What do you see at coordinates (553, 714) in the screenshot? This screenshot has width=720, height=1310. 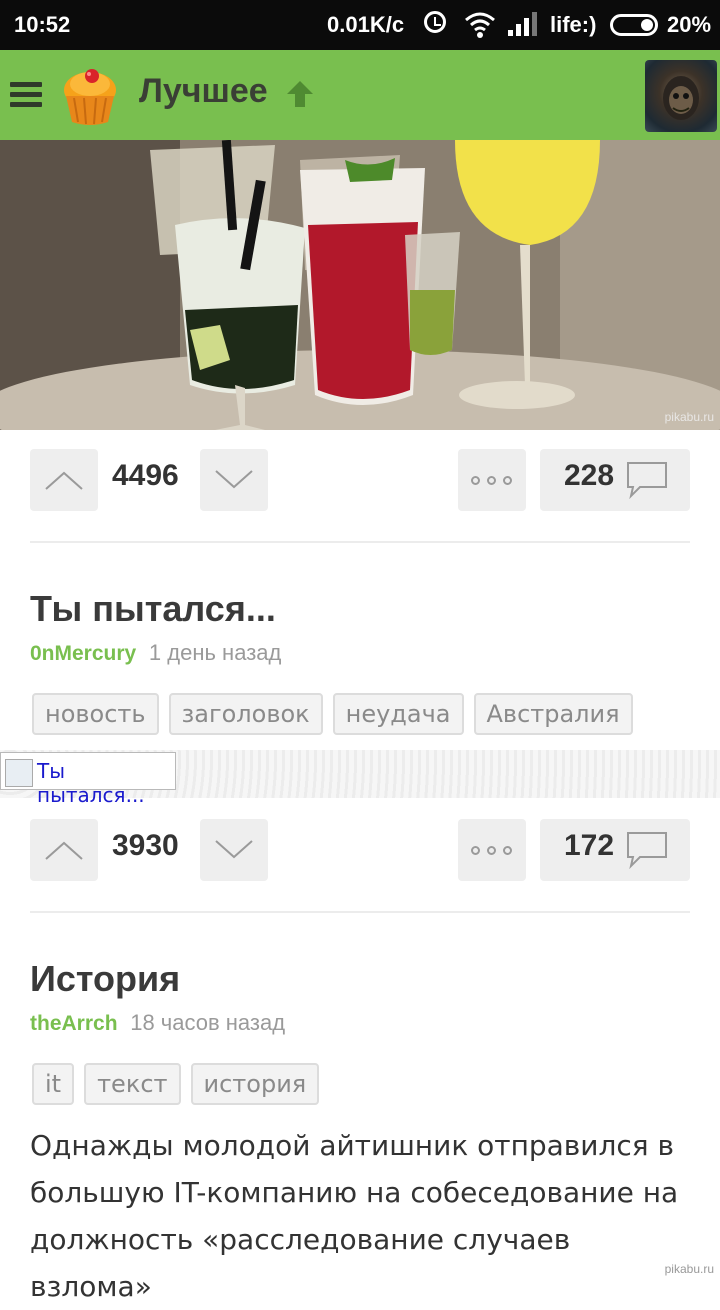 I see `tag: Австралия` at bounding box center [553, 714].